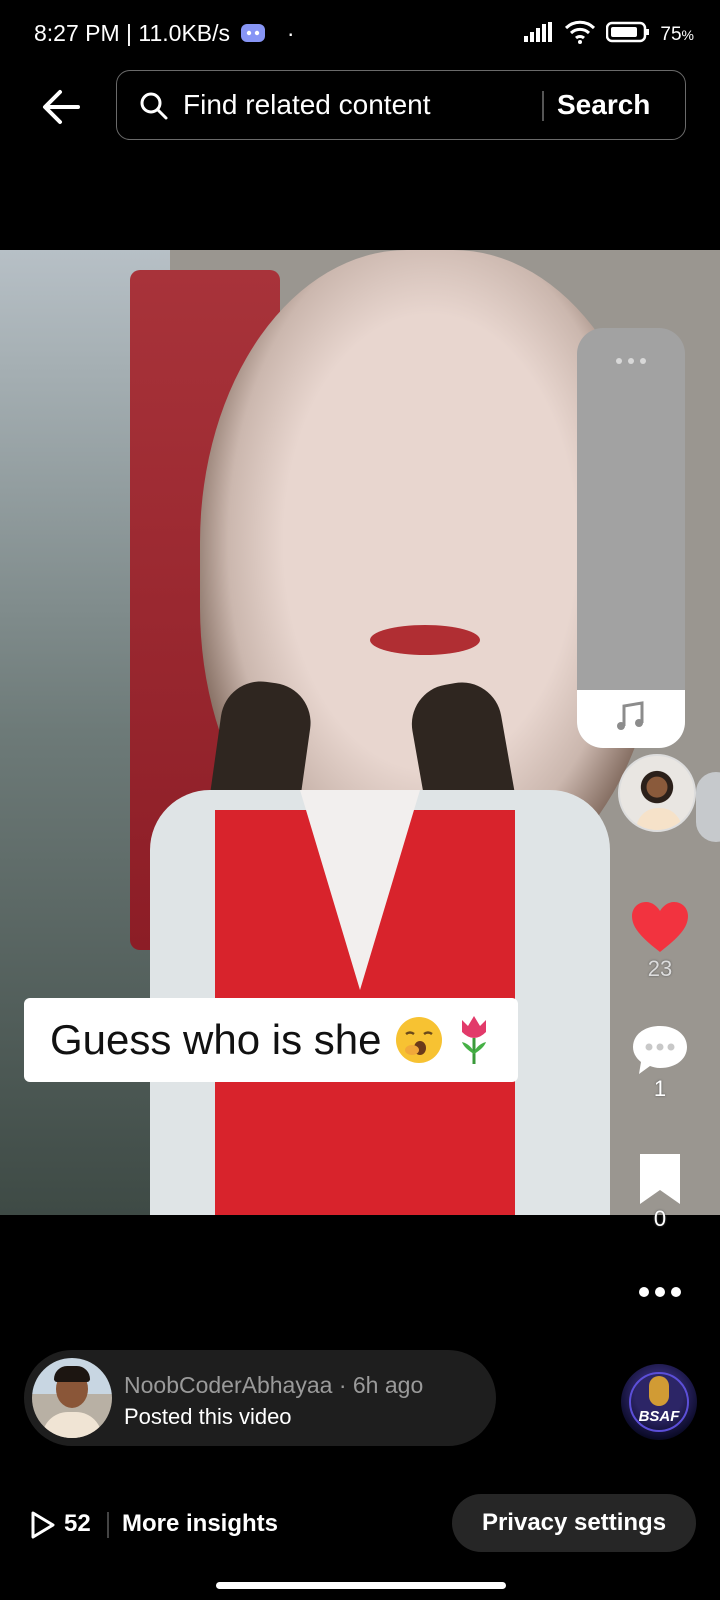 The height and width of the screenshot is (1600, 720). Describe the element at coordinates (543, 106) in the screenshot. I see `search-divider` at that location.